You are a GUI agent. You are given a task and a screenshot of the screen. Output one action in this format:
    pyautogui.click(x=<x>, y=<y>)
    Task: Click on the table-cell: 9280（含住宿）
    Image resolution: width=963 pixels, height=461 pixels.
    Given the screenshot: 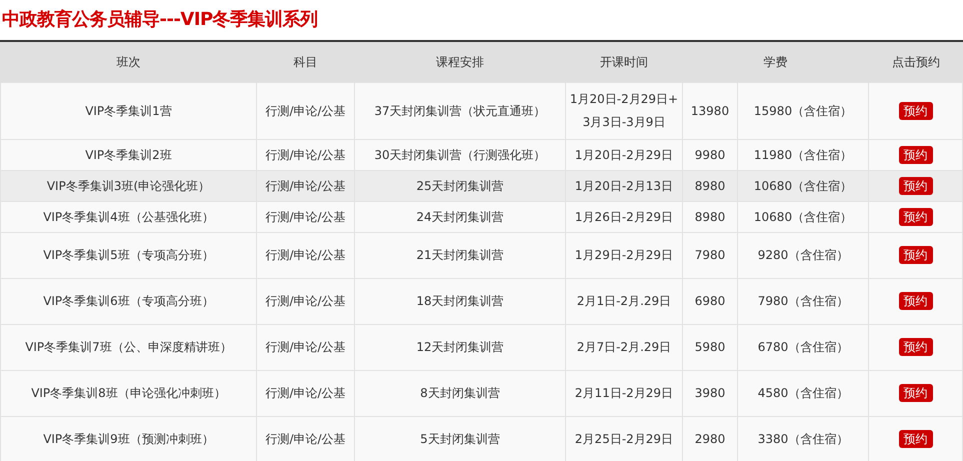 What is the action you would take?
    pyautogui.click(x=803, y=255)
    